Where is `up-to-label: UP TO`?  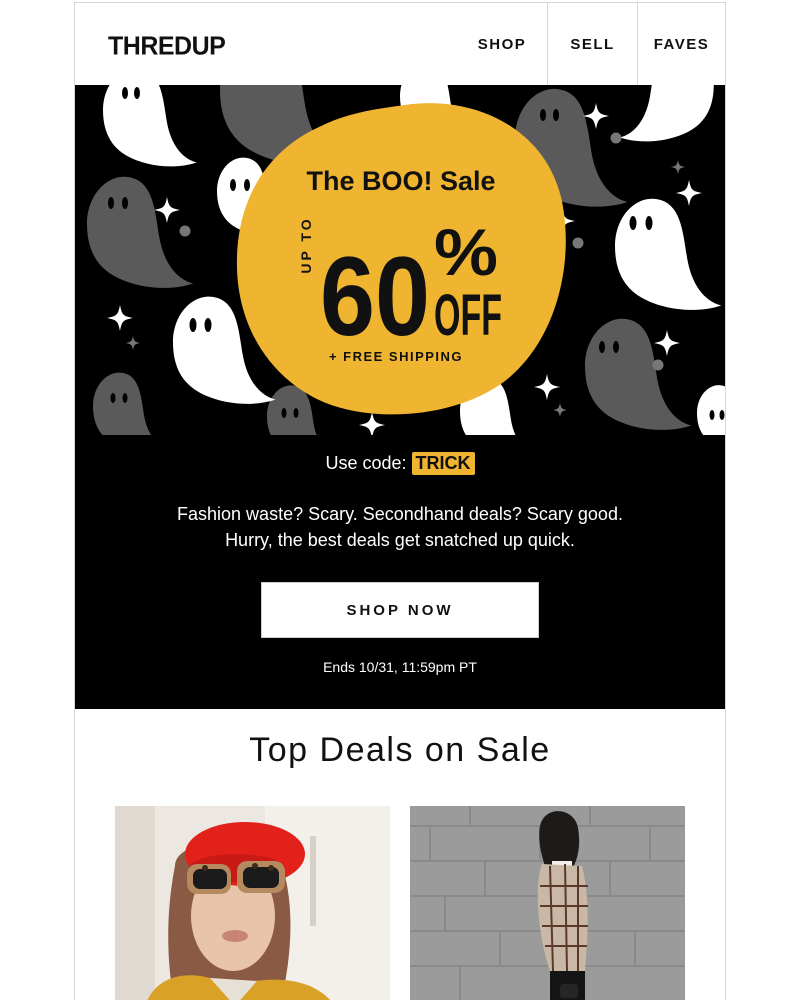 up-to-label: UP TO is located at coordinates (306, 244).